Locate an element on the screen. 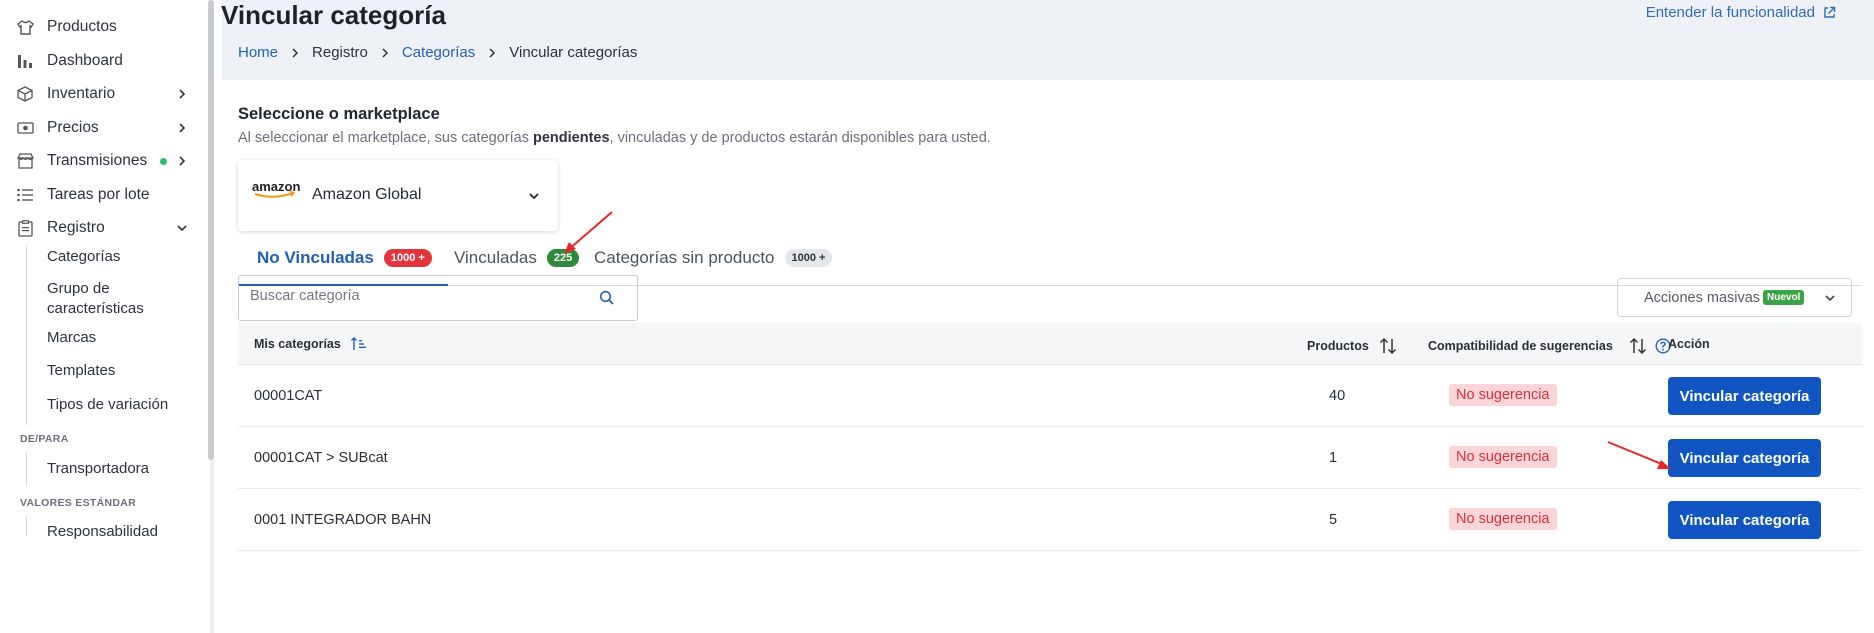  sidebar-item-registro: Registro is located at coordinates (100, 228).